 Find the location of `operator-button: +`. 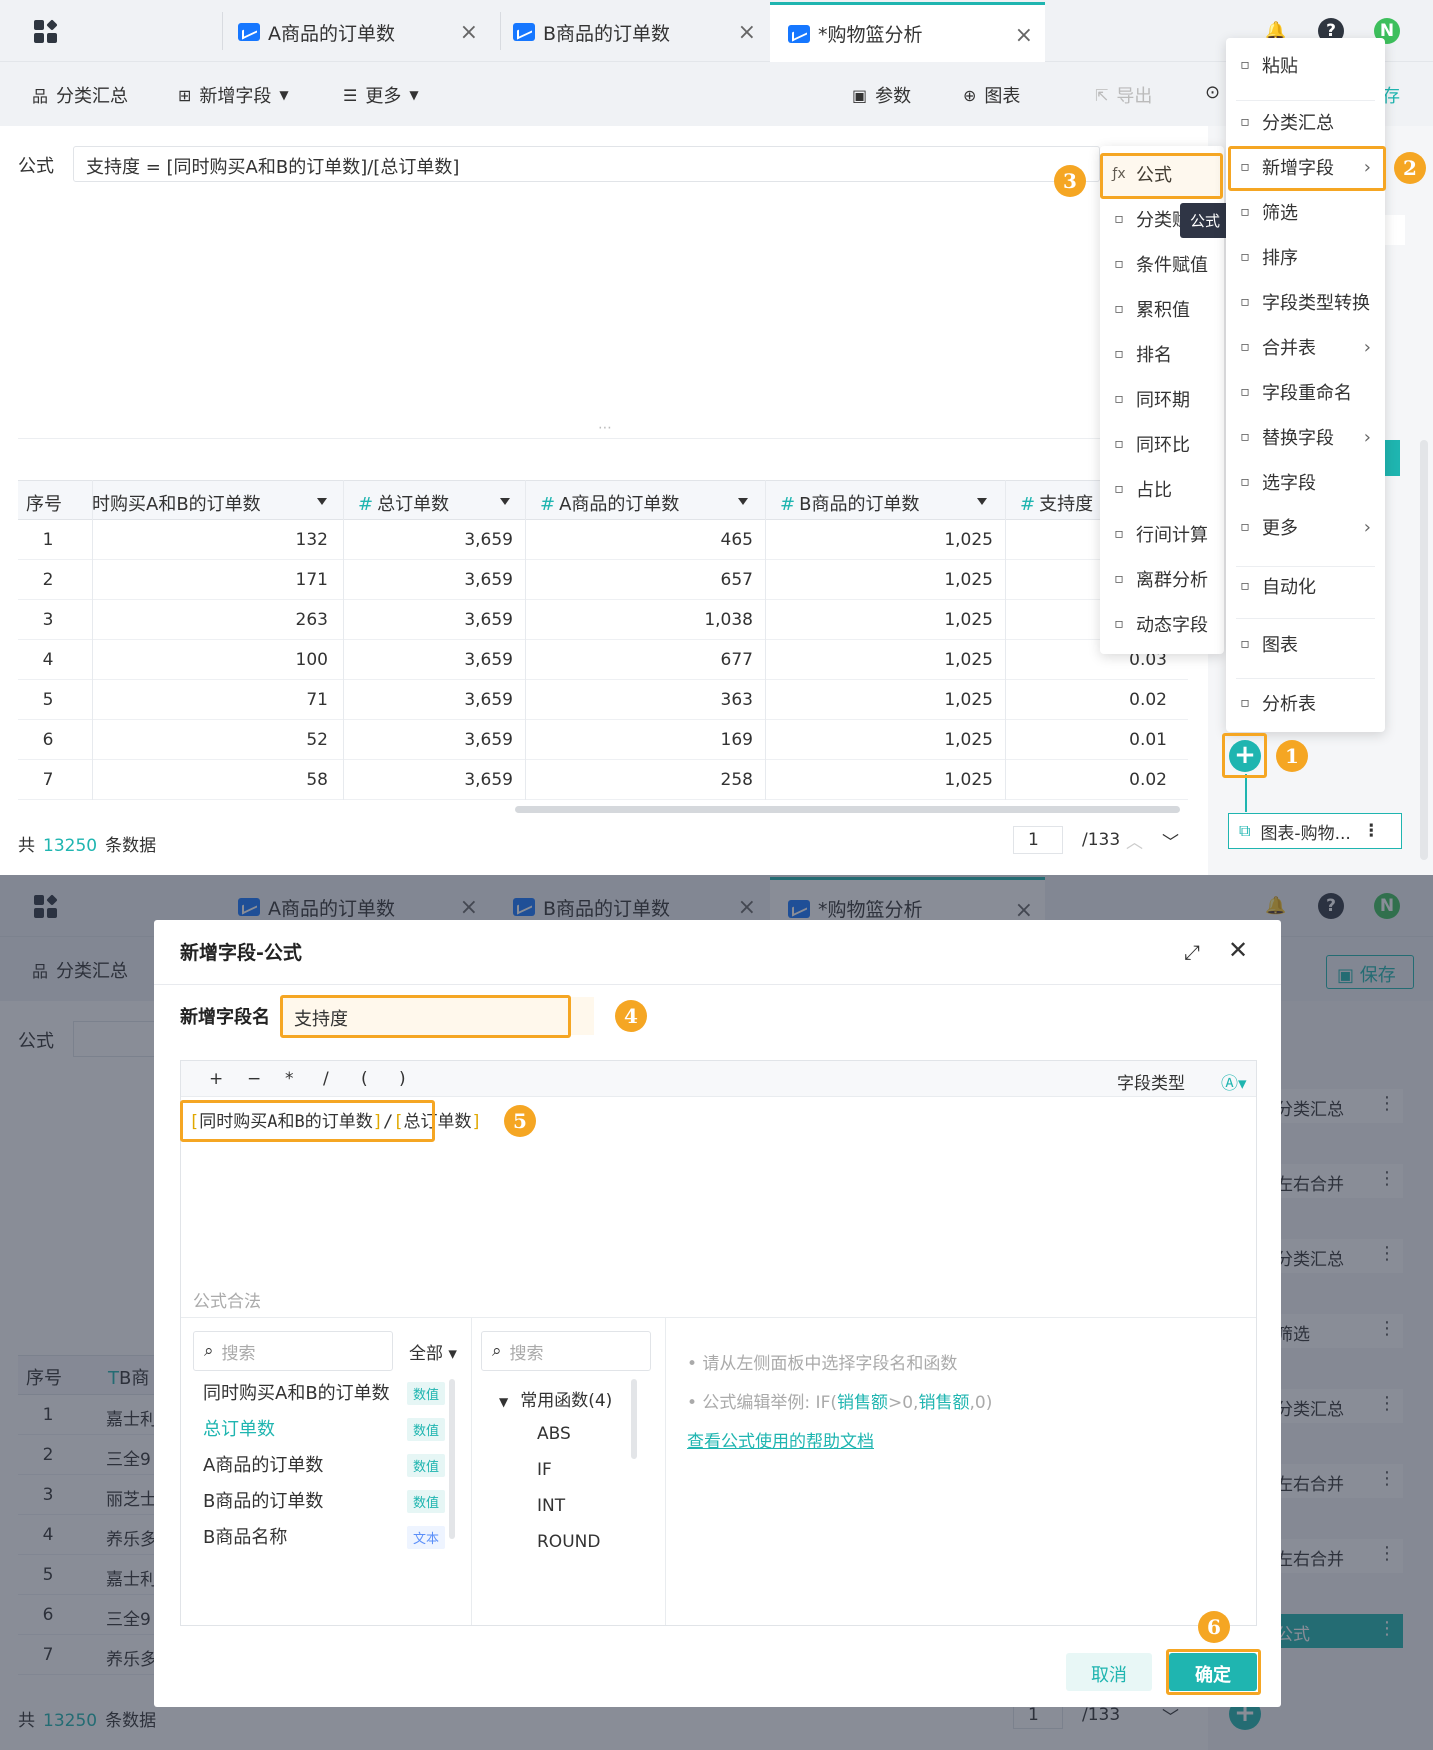

operator-button: + is located at coordinates (216, 1079).